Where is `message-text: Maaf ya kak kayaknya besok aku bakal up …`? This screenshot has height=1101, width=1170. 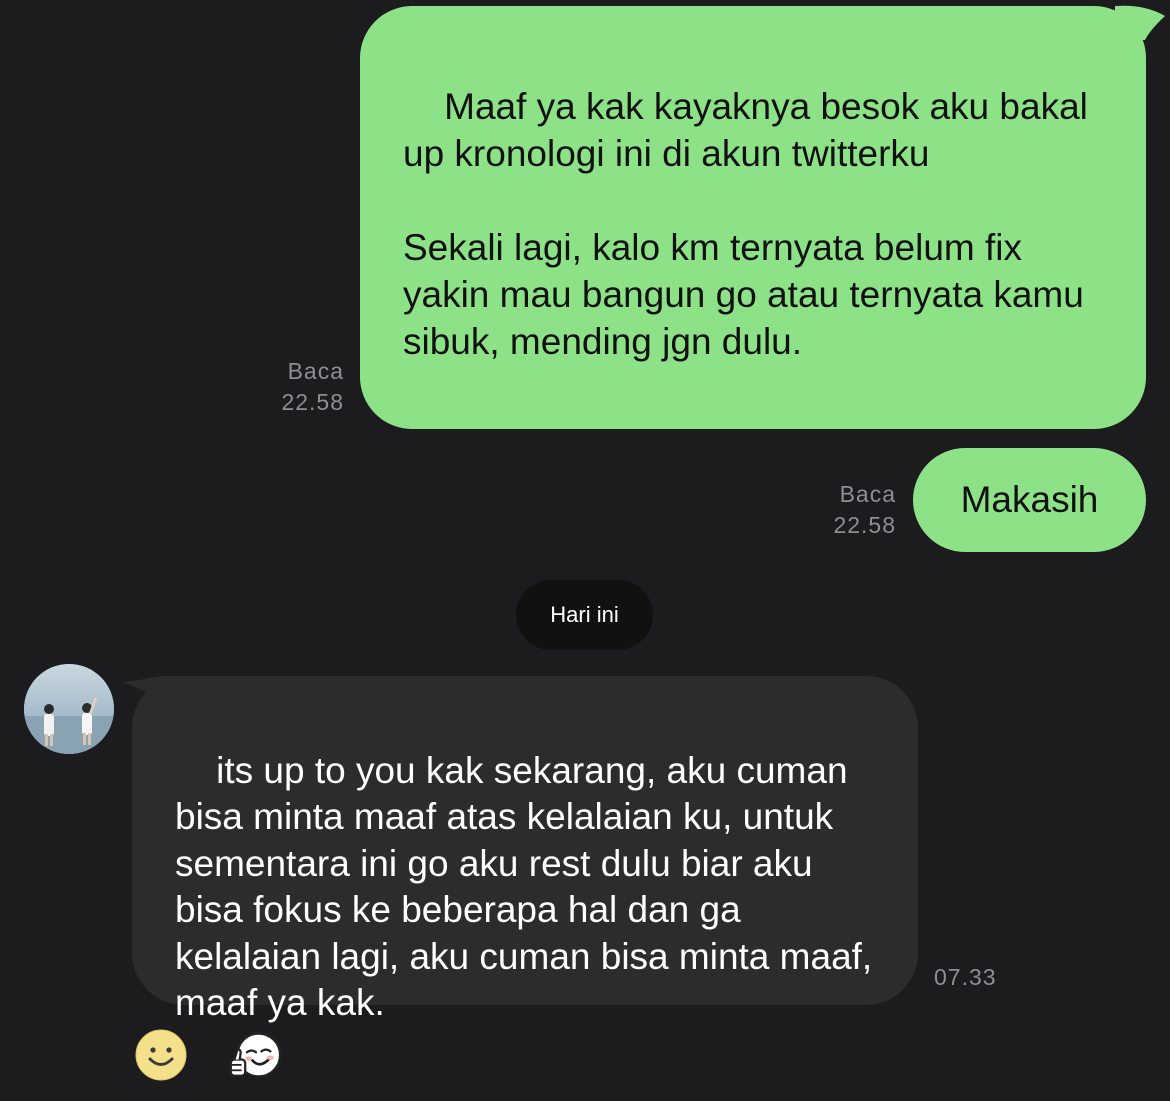
message-text: Maaf ya kak kayaknya besok aku bakal up … is located at coordinates (745, 224).